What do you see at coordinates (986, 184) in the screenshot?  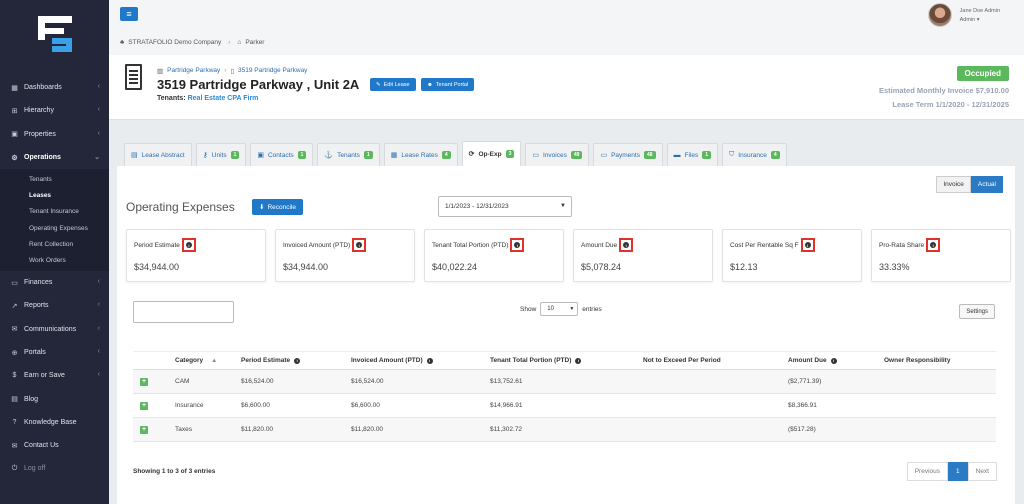 I see `toggle-actual-button: Actual` at bounding box center [986, 184].